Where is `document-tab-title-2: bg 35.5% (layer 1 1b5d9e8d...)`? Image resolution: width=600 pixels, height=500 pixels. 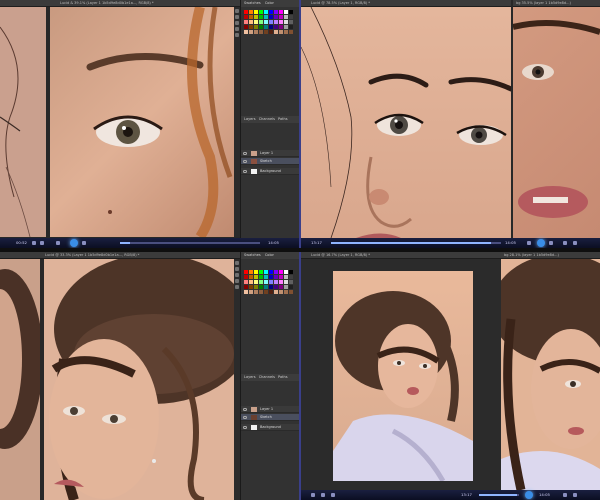
document-tab-title-2: bg 35.5% (layer 1 1b5d9e8d...) is located at coordinates (543, 3).